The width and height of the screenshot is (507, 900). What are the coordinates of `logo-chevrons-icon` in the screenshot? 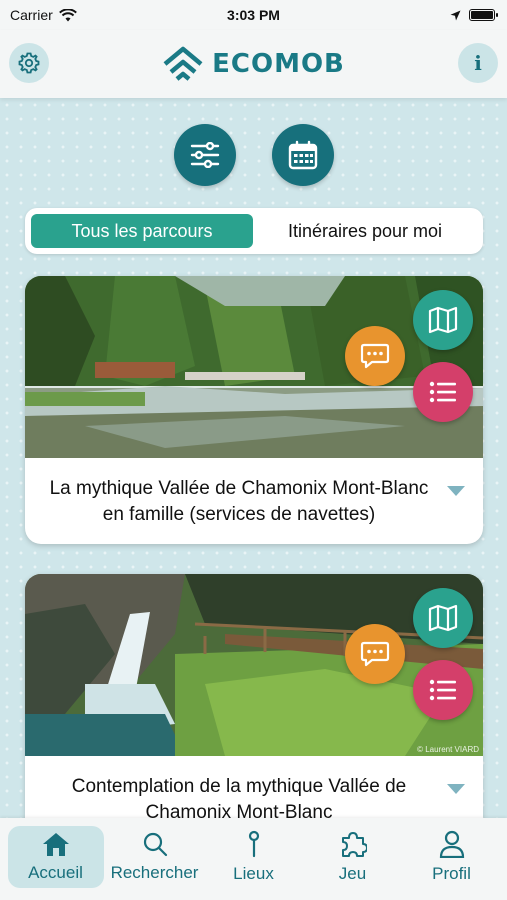 It's located at (183, 63).